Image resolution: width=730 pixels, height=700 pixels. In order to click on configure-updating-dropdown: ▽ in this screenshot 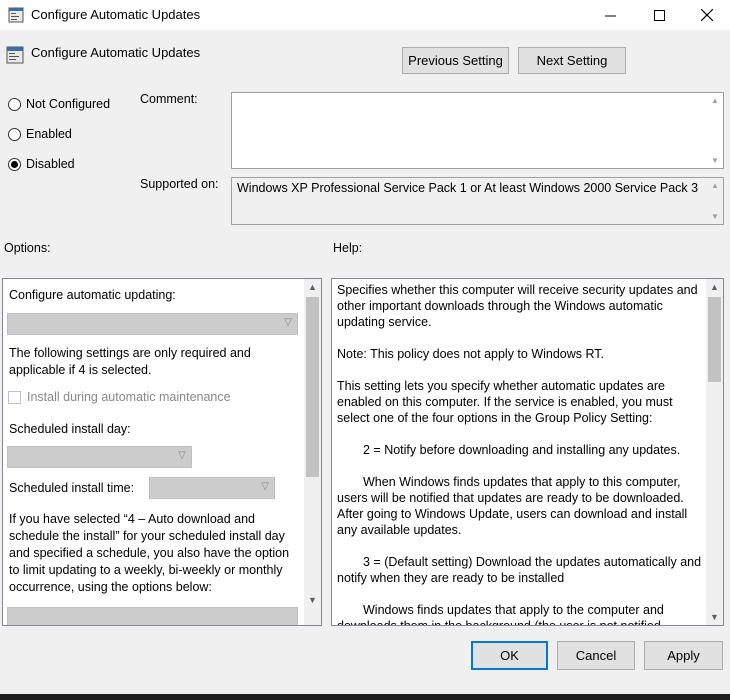, I will do `click(152, 324)`.